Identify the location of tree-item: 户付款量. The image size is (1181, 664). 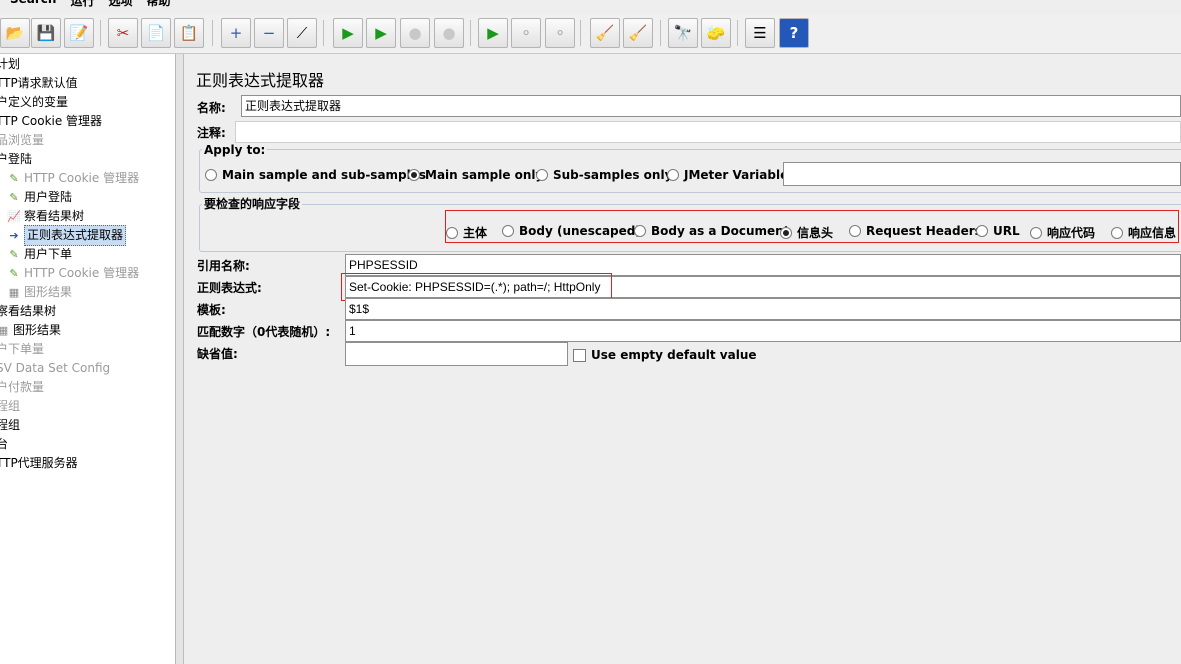
(22, 387).